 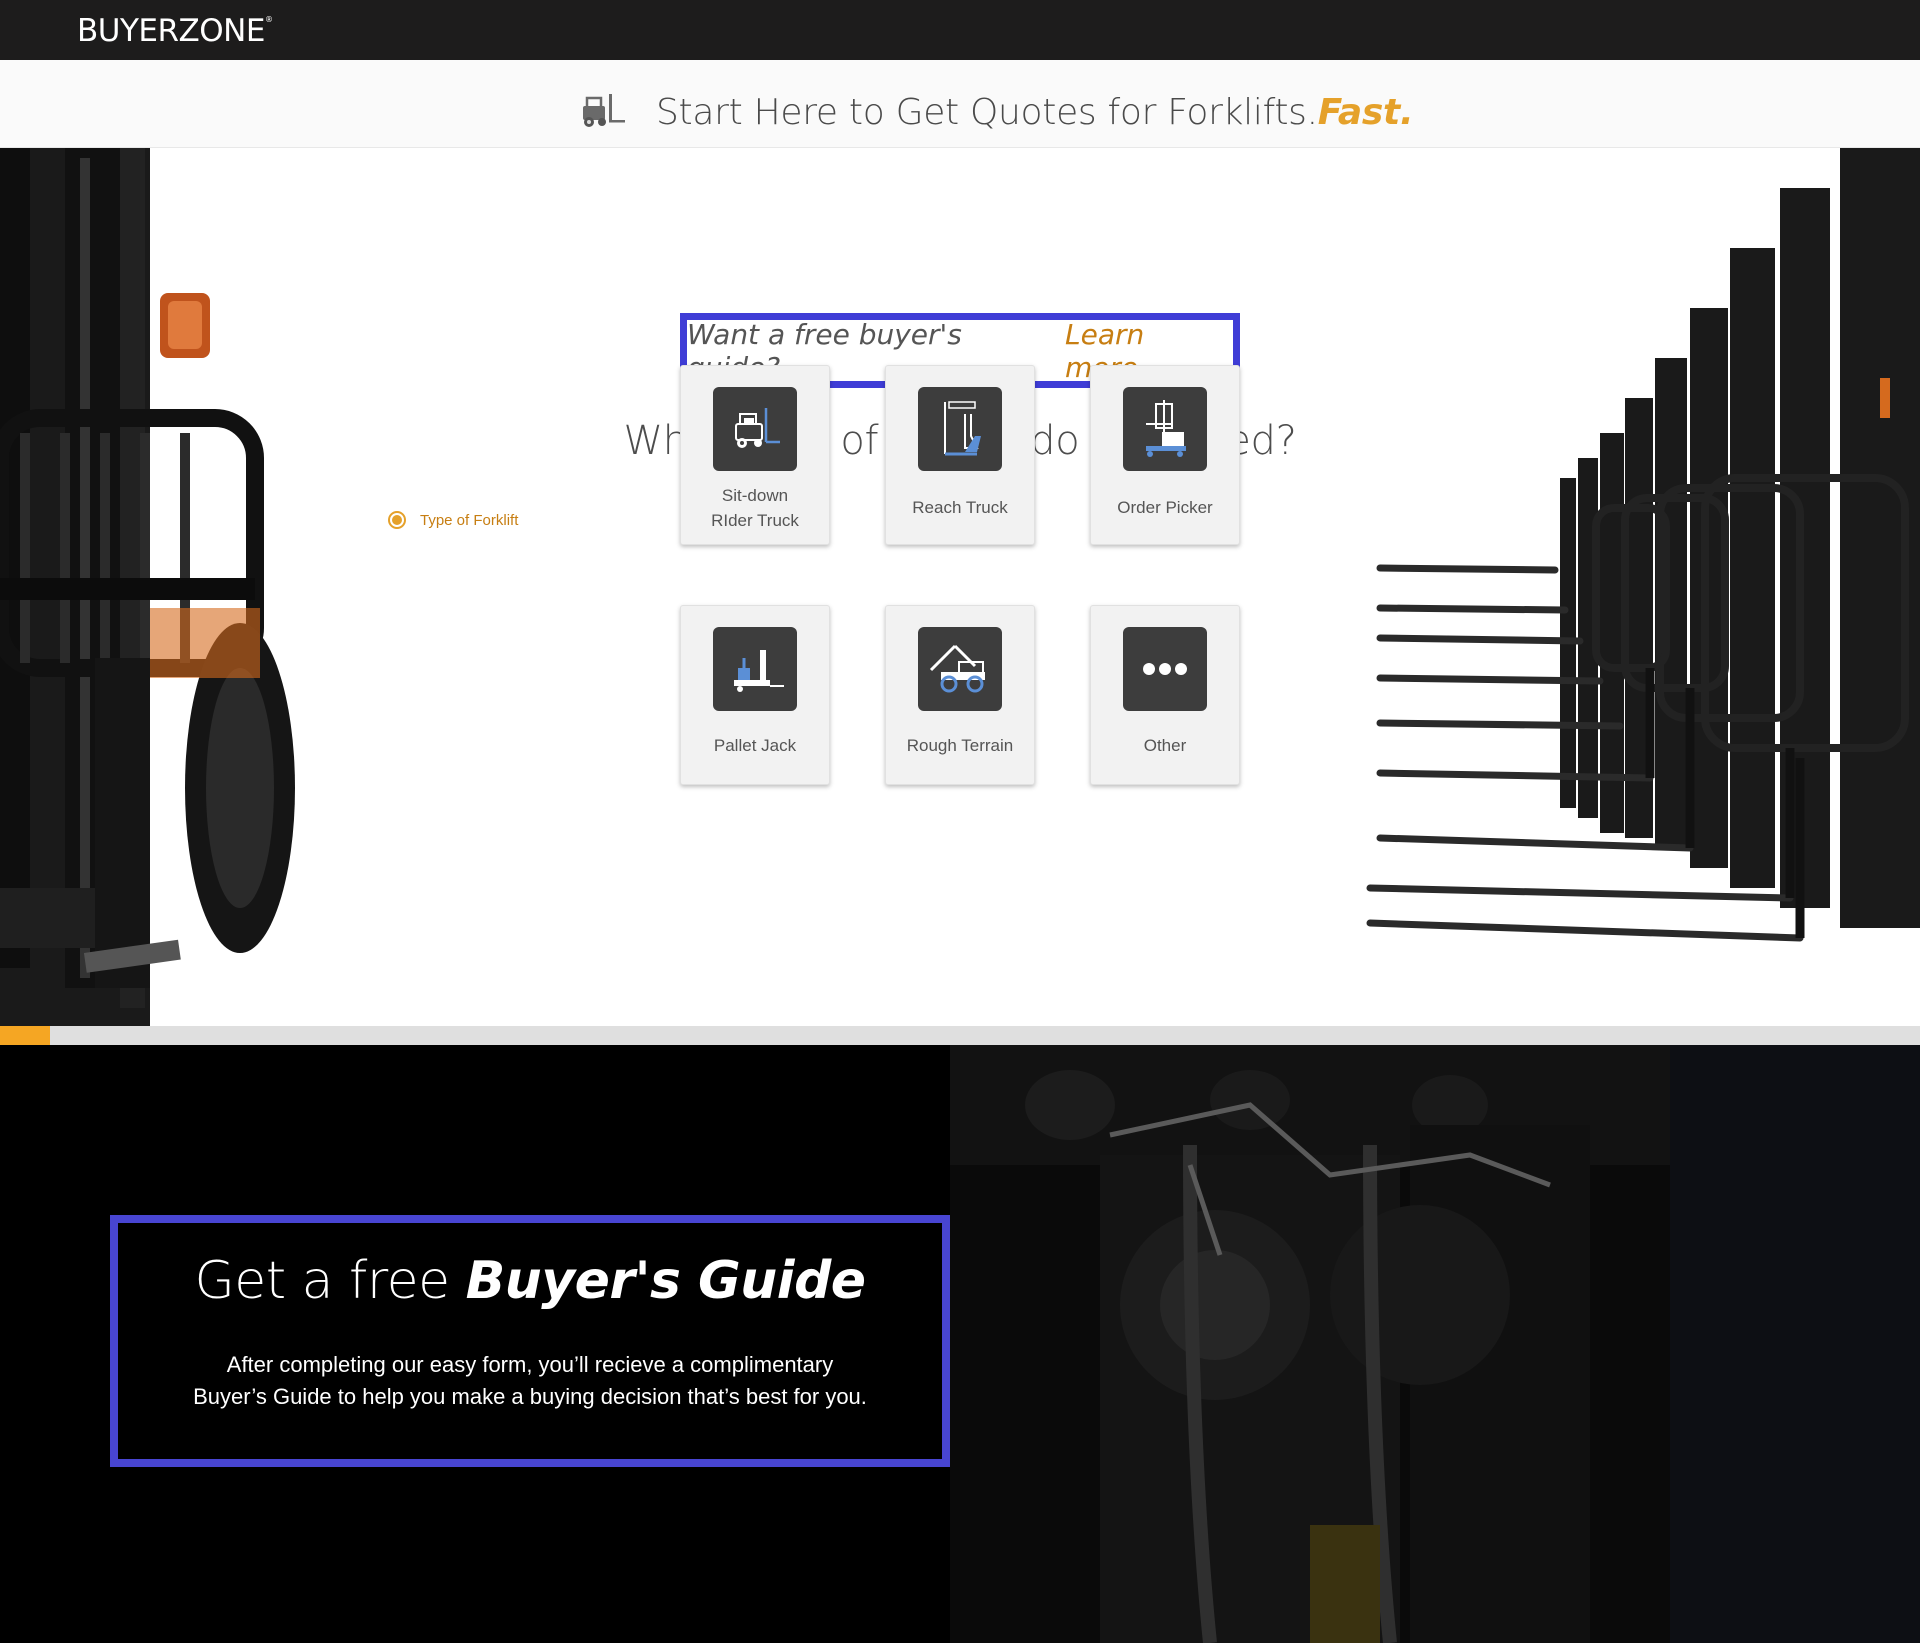 I want to click on reach-truck-icon, so click(x=960, y=429).